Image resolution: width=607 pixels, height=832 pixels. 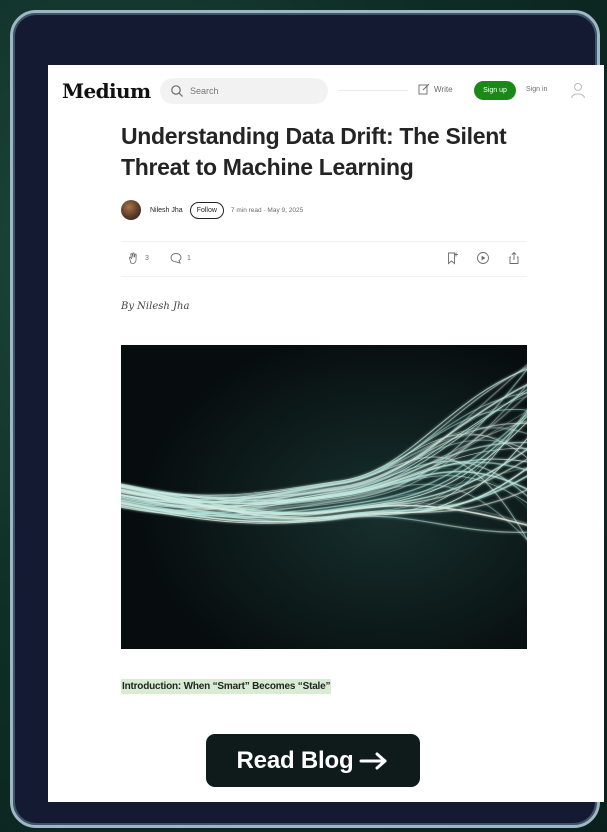 What do you see at coordinates (424, 89) in the screenshot?
I see `write-icon` at bounding box center [424, 89].